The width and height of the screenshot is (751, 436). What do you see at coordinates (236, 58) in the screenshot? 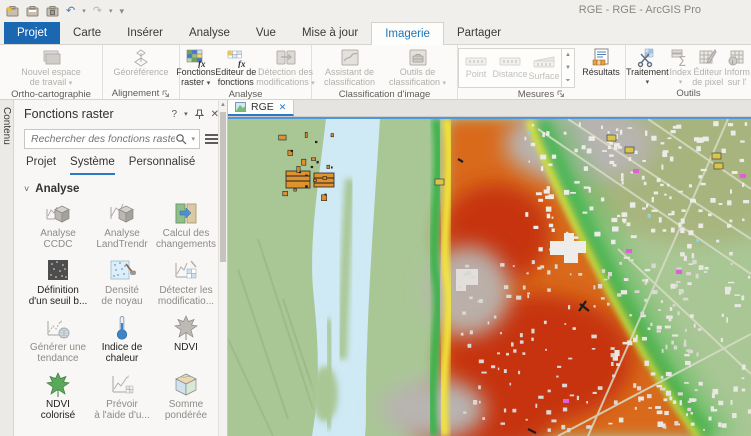
I see `function-editor-icon: fx` at bounding box center [236, 58].